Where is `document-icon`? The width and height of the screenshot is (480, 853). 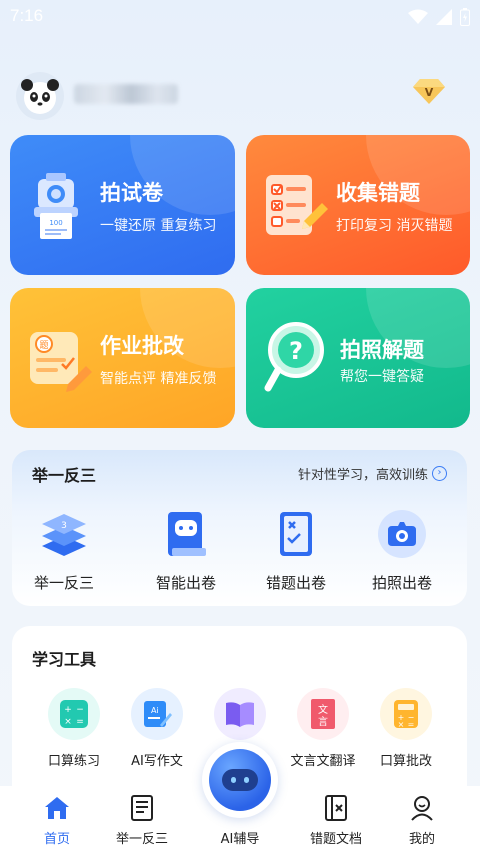 document-icon is located at coordinates (142, 808).